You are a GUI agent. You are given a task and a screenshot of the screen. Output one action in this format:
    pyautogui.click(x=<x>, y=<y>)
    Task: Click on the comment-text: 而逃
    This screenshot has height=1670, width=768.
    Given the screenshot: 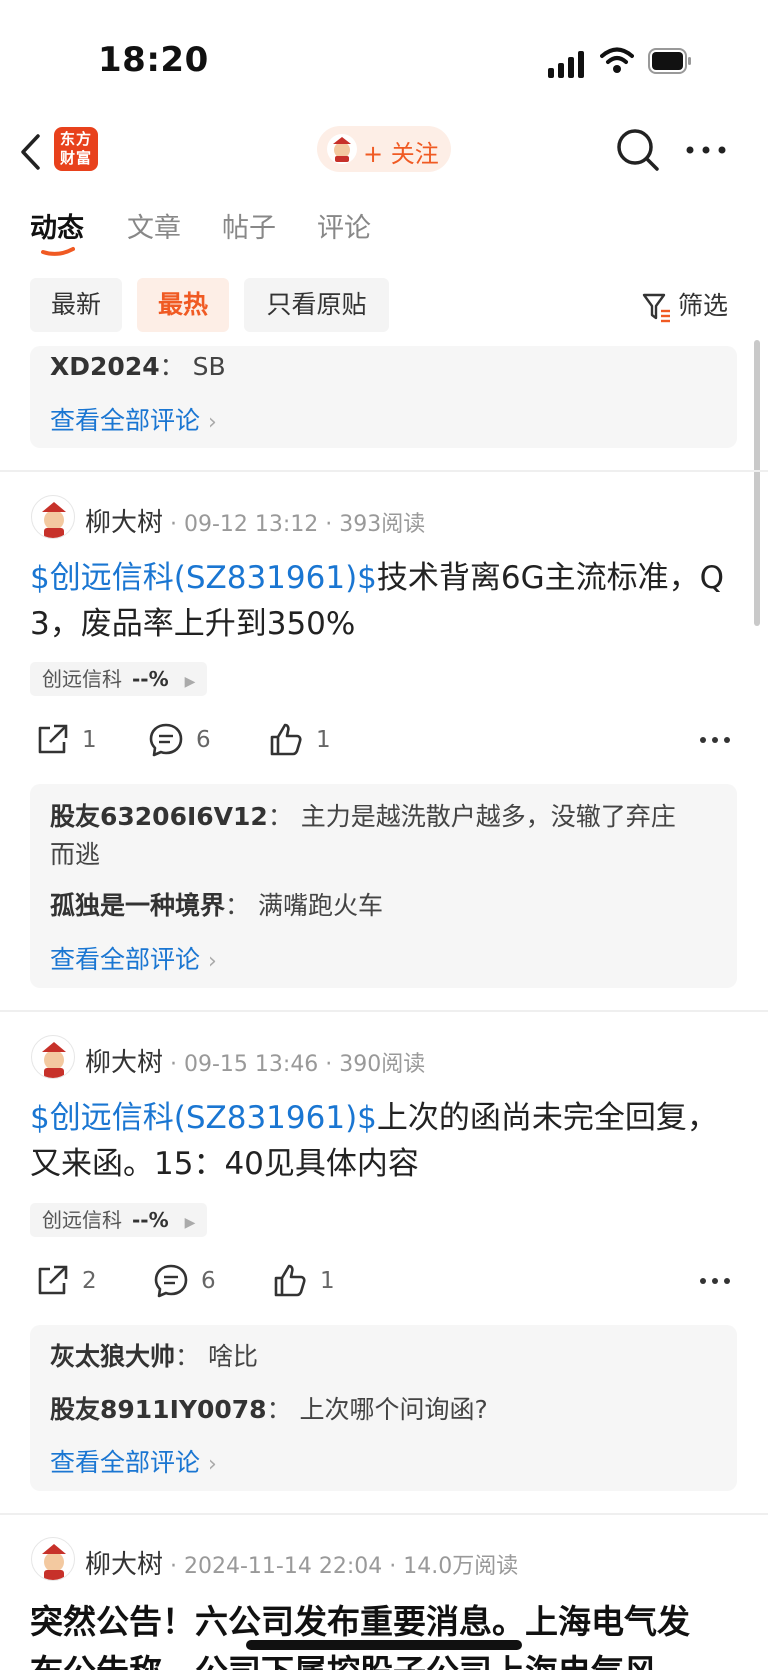 What is the action you would take?
    pyautogui.click(x=75, y=854)
    